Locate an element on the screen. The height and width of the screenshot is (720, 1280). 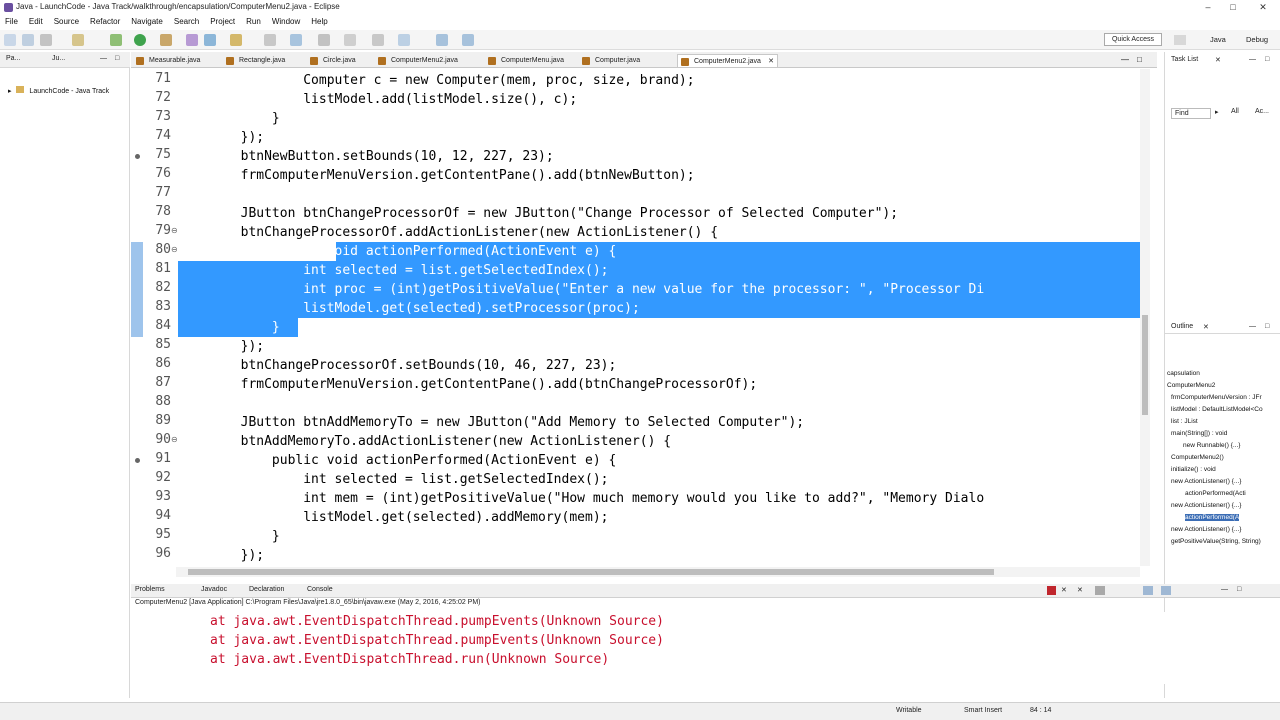
menu-run: Run is located at coordinates (254, 22).